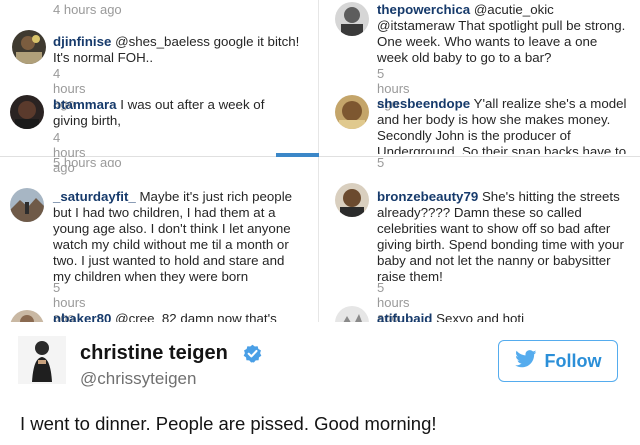  What do you see at coordinates (94, 196) in the screenshot?
I see `username: _saturdayfit_` at bounding box center [94, 196].